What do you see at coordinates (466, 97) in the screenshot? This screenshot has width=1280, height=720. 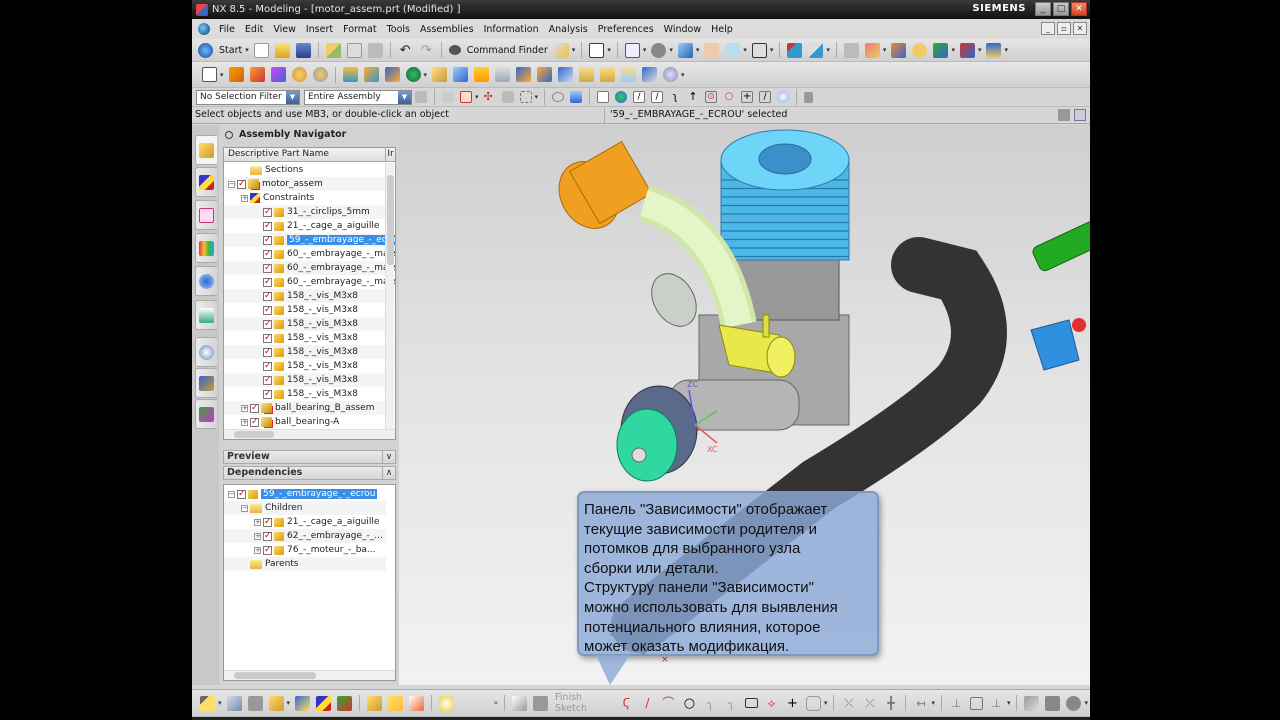 I see `feature-selection-icon` at bounding box center [466, 97].